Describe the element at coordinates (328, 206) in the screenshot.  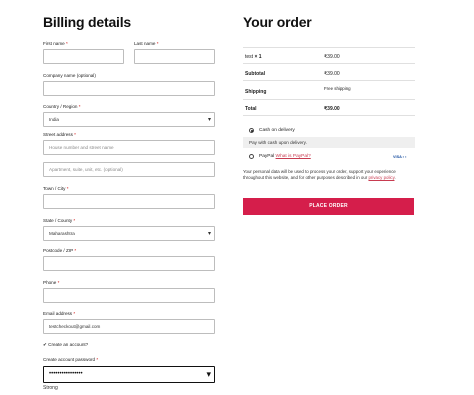
I see `place-order-button: PLACE ORDER` at that location.